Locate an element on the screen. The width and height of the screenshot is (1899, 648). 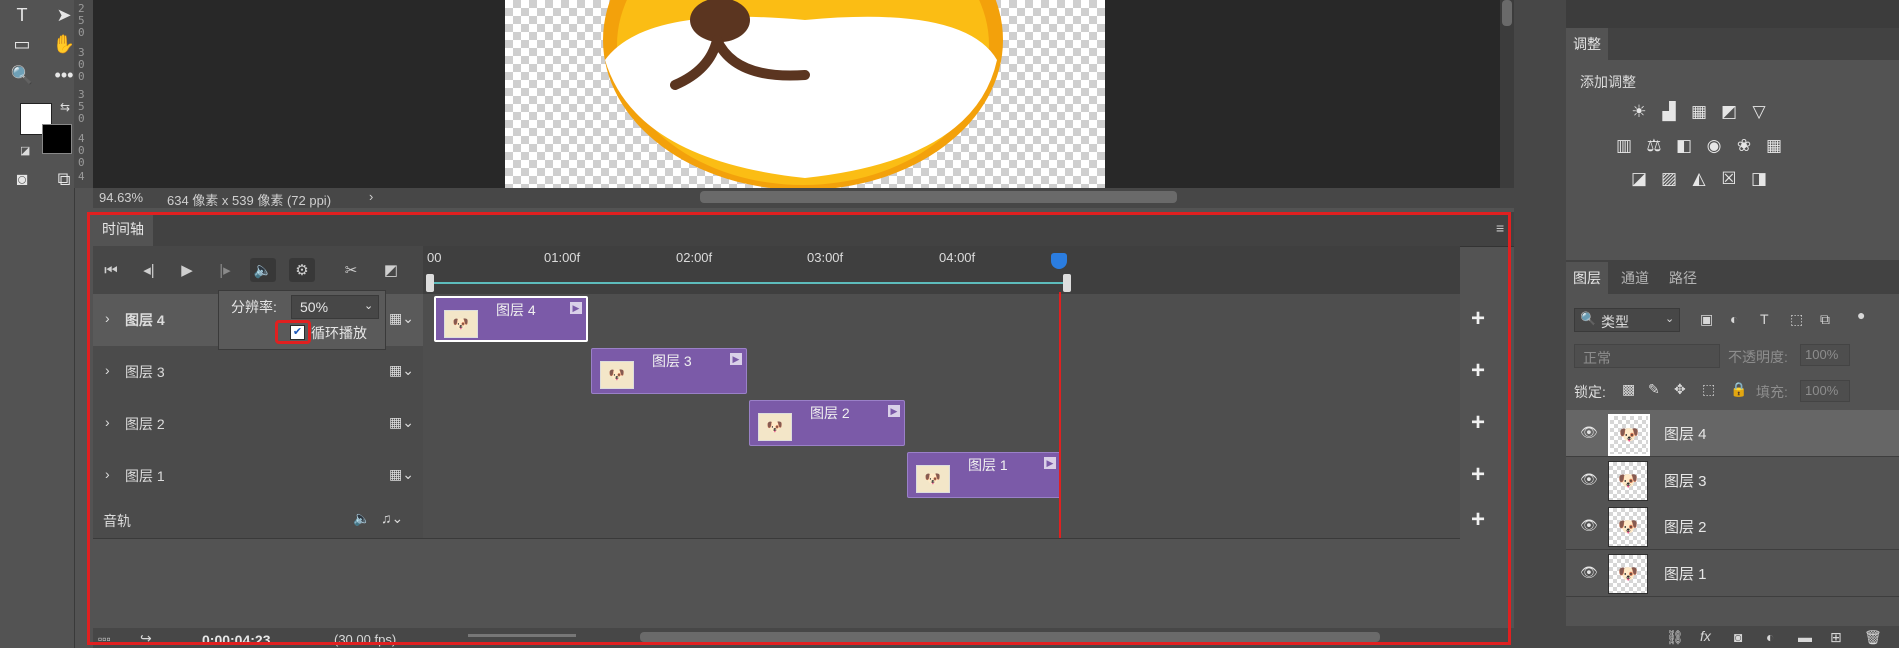
opacity-field: 100% is located at coordinates (1825, 355).